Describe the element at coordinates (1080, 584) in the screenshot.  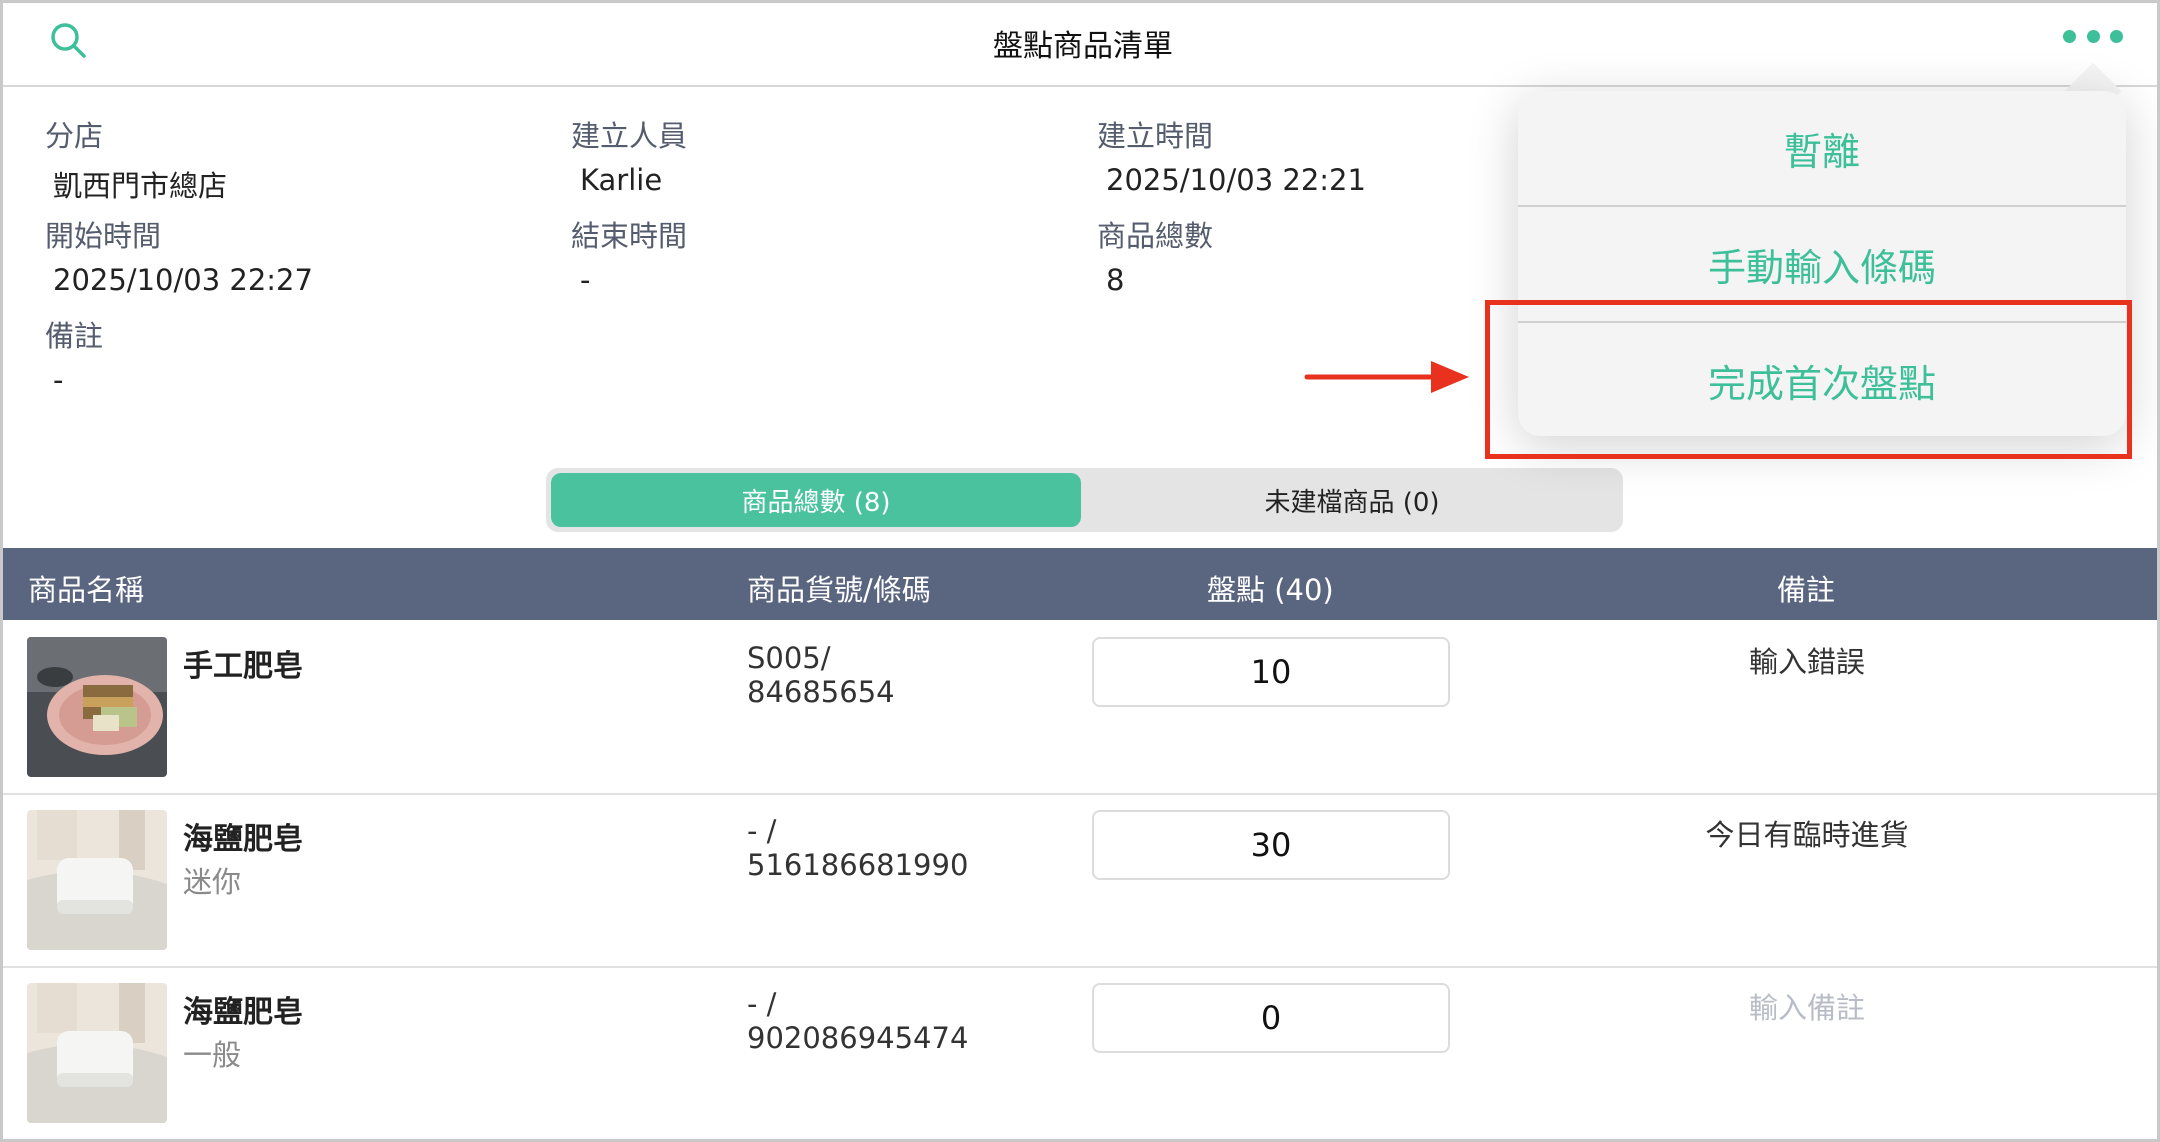
I see `table-header: 商品名稱 商品貨號/條碼 盤點 (40) 備註` at that location.